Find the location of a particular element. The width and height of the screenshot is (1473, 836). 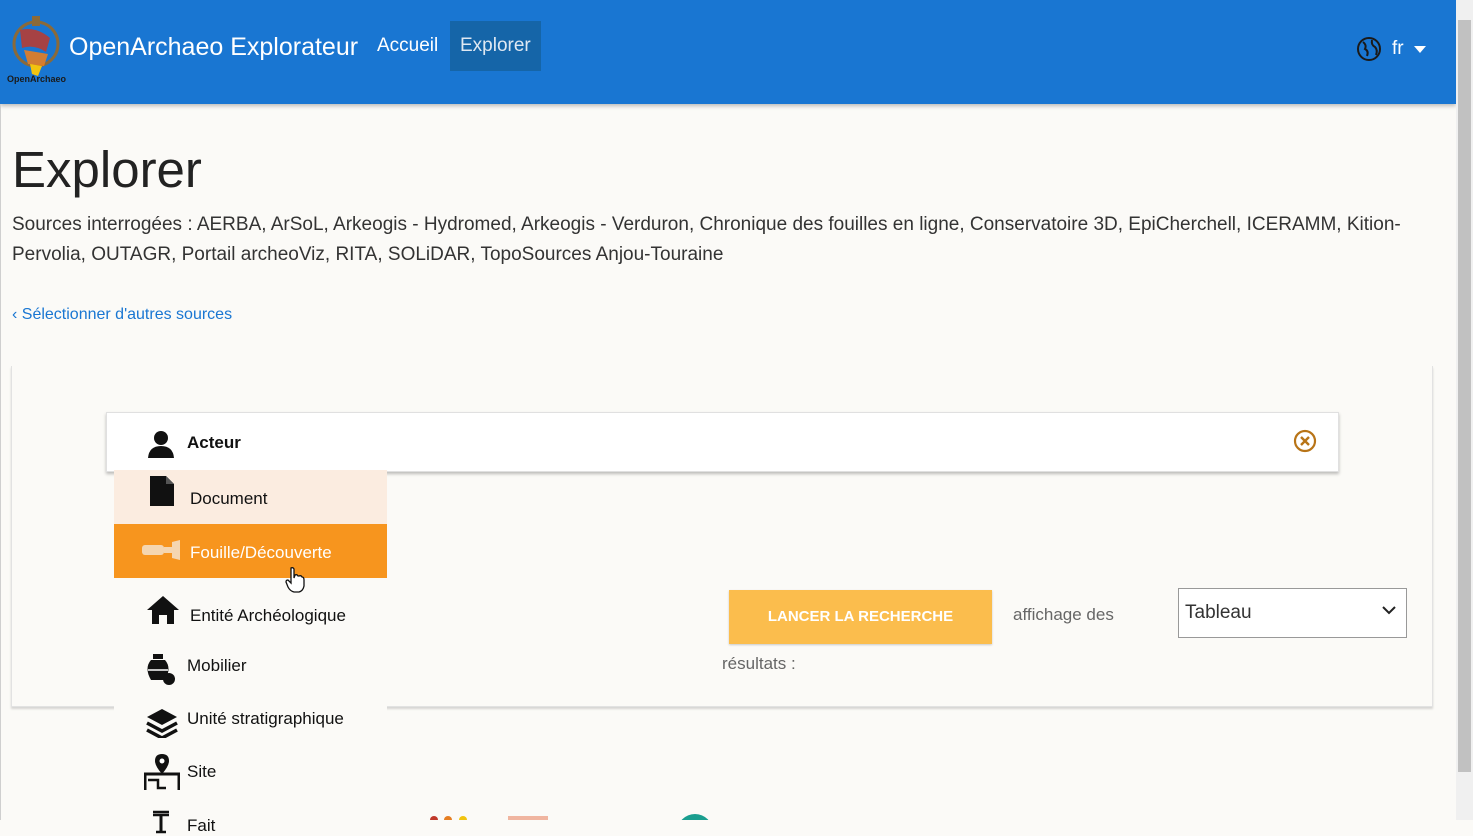

option-label: Fait is located at coordinates (201, 825).